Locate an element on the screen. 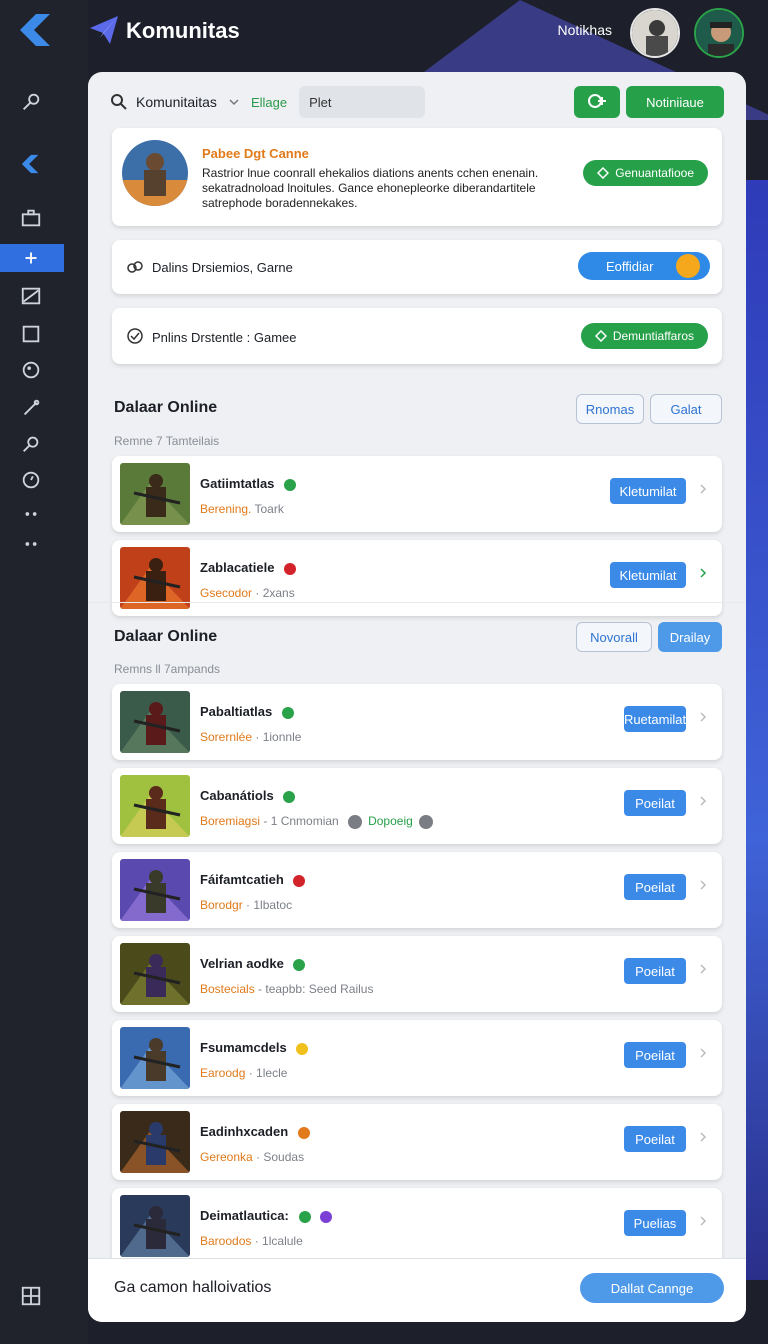 The width and height of the screenshot is (768, 1344). featured-action-button: Genuantafiooe is located at coordinates (645, 173).